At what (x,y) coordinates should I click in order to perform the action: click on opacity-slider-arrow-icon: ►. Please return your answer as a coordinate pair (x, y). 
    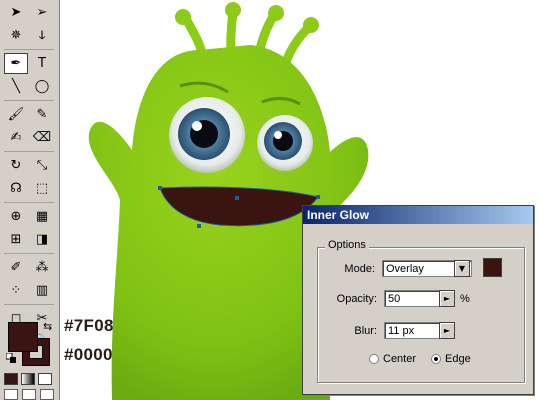
    Looking at the image, I should click on (447, 298).